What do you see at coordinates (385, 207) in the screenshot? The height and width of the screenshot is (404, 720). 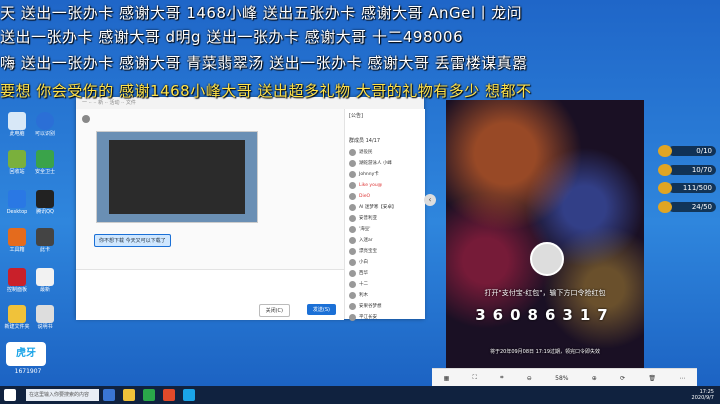 I see `member-item: AI 迷梦寒【安卓】` at bounding box center [385, 207].